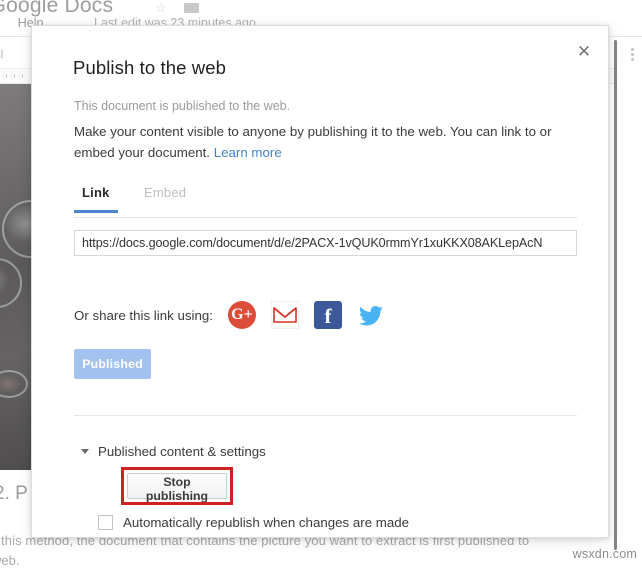 The width and height of the screenshot is (642, 568). Describe the element at coordinates (10, 560) in the screenshot. I see `document-body-line-2: web.` at that location.